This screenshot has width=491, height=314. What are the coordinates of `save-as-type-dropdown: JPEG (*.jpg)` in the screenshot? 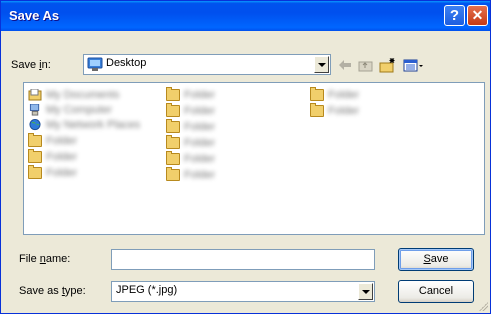 It's located at (243, 291).